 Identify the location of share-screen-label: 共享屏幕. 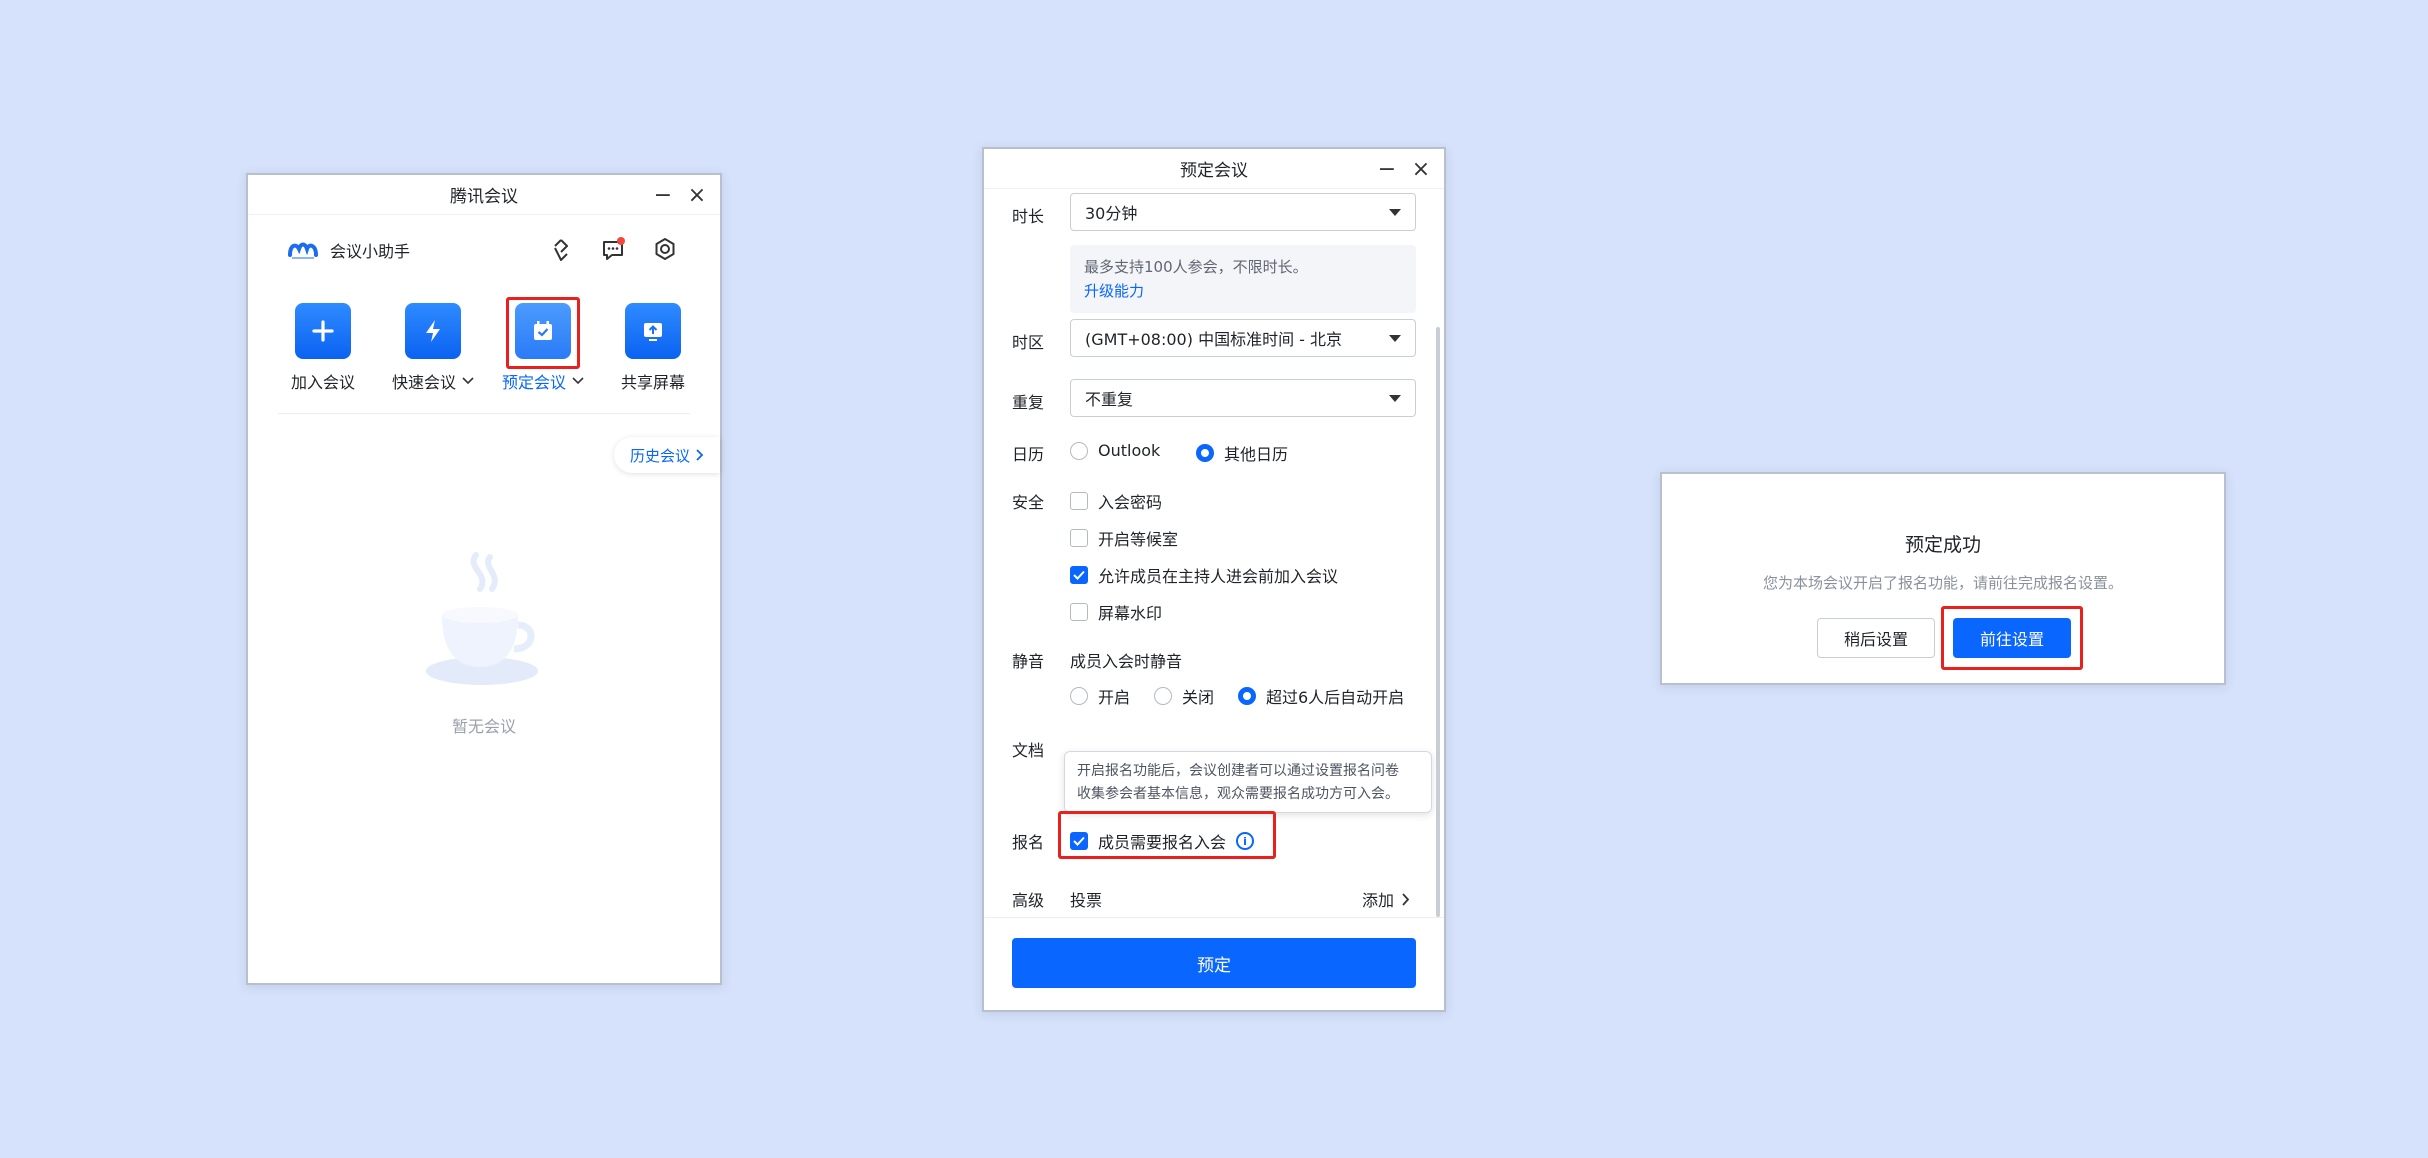
(652, 382).